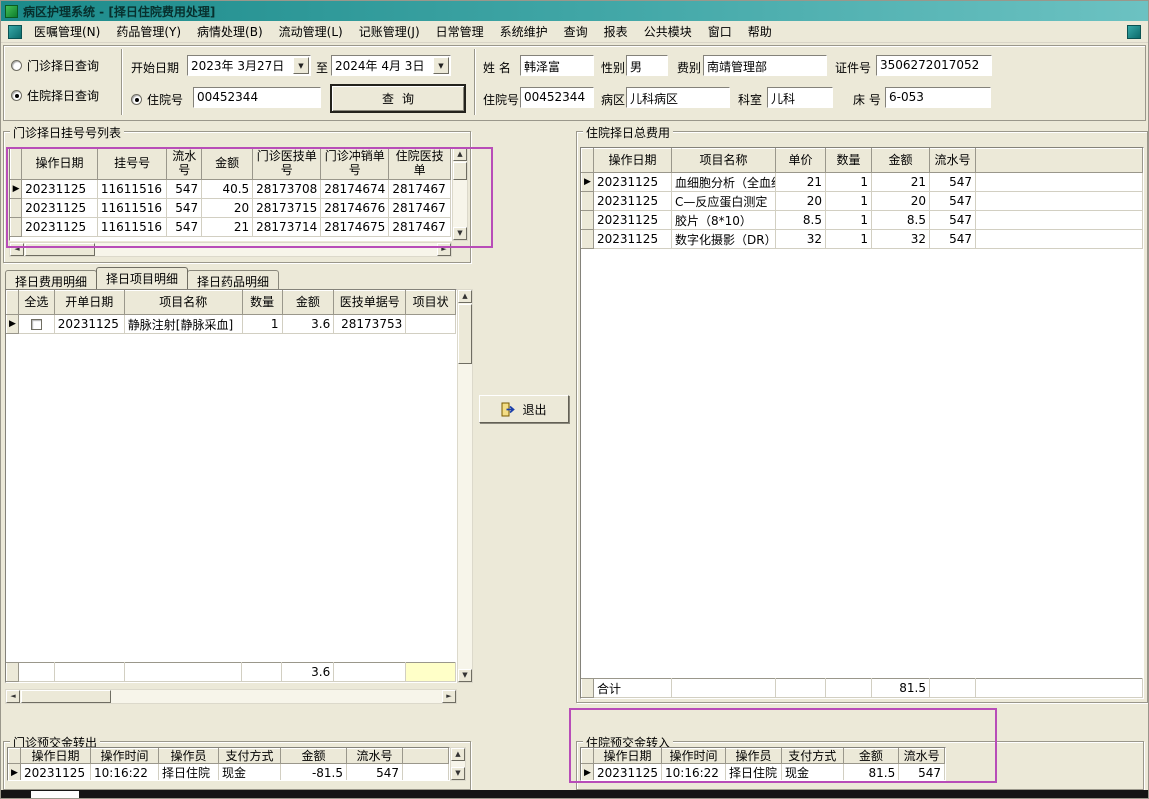 The width and height of the screenshot is (1149, 799). What do you see at coordinates (370, 302) in the screenshot?
I see `column-header: 医技单据号` at bounding box center [370, 302].